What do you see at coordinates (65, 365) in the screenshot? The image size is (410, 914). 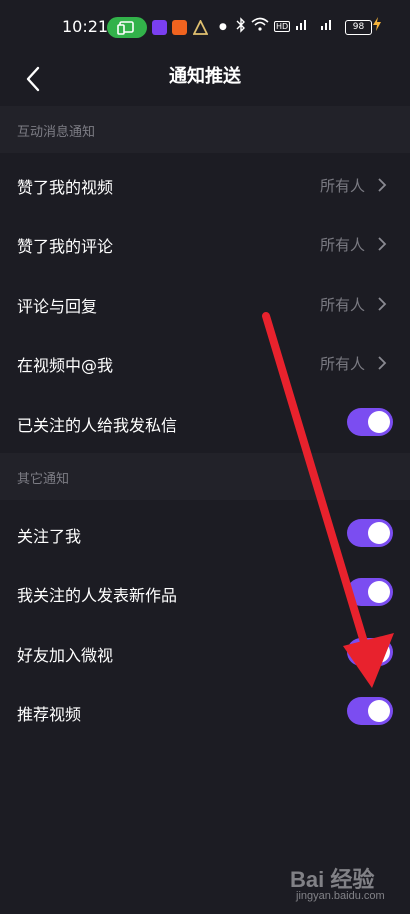 I see `setting-label: 在视频中@我` at bounding box center [65, 365].